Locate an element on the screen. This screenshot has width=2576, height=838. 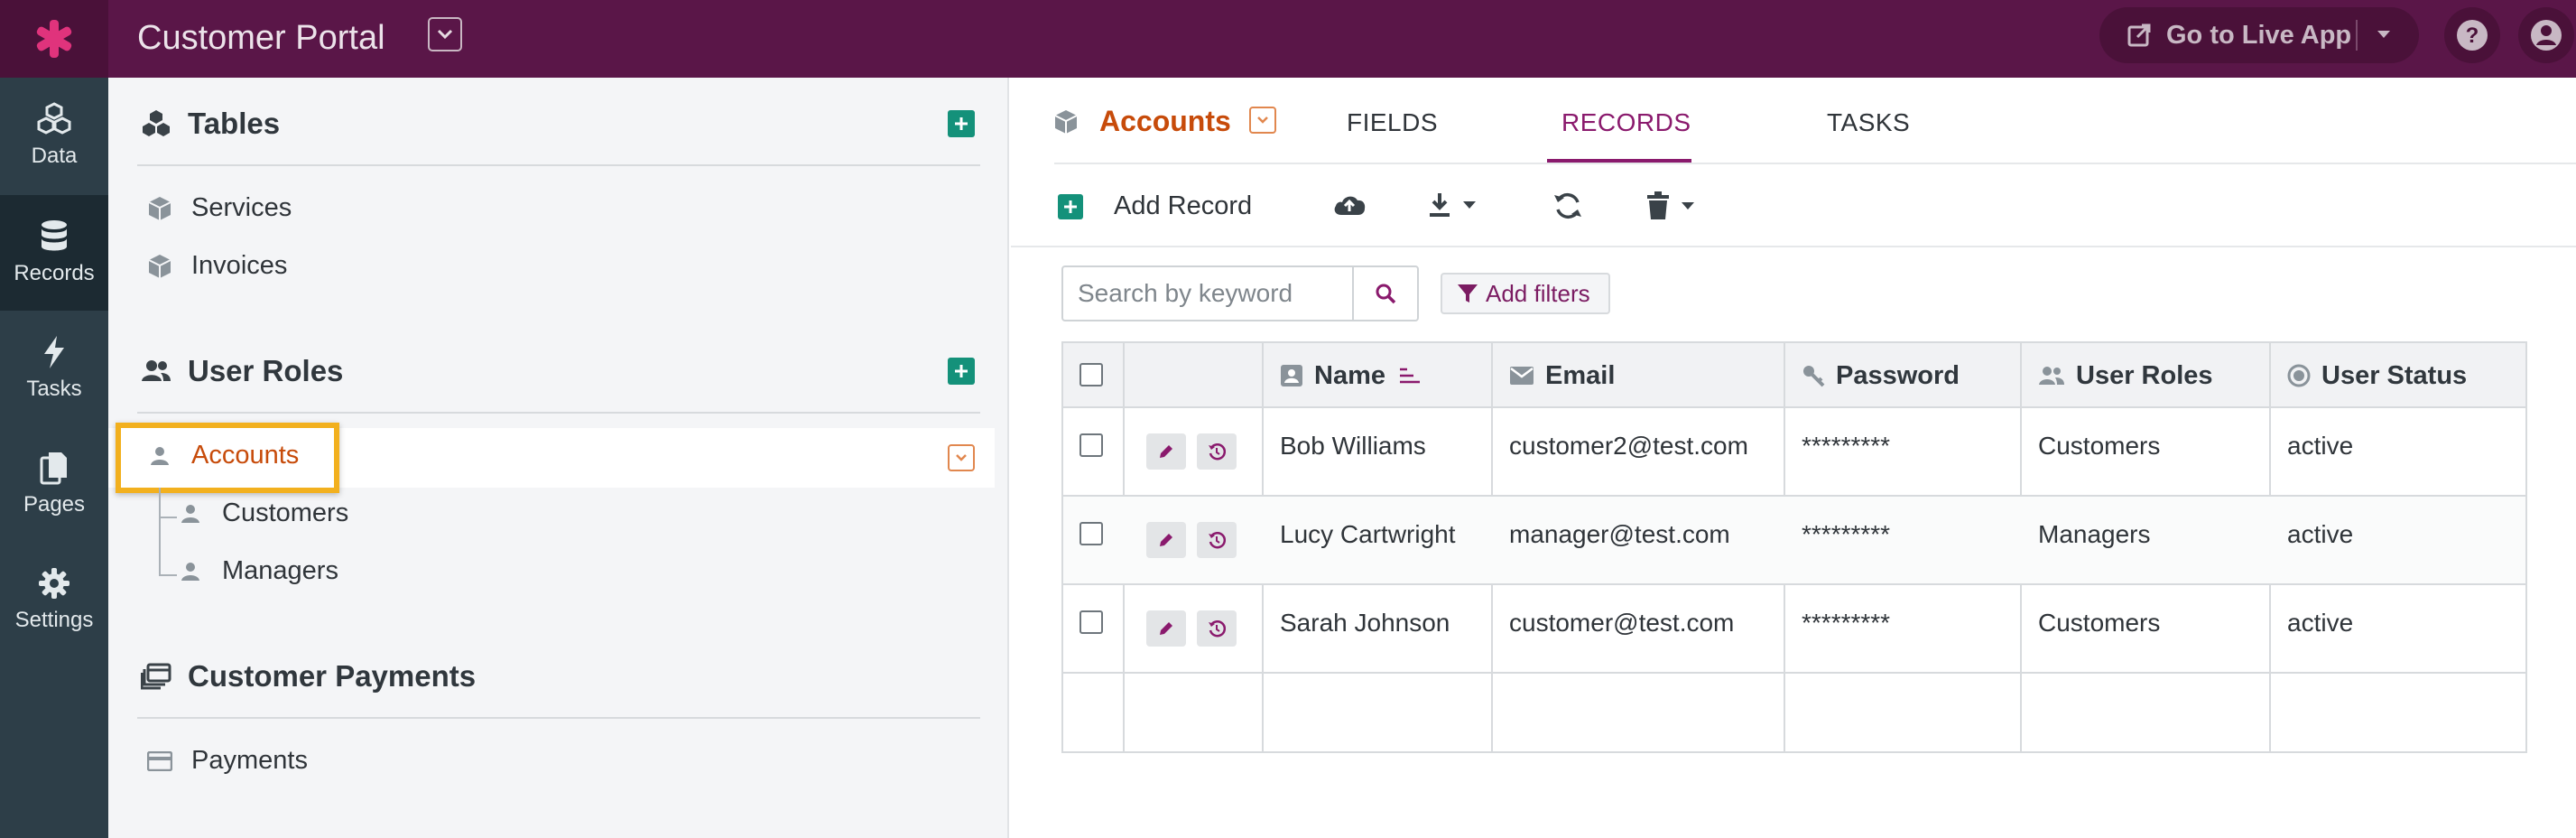
highlight-annotation-box is located at coordinates (227, 458).